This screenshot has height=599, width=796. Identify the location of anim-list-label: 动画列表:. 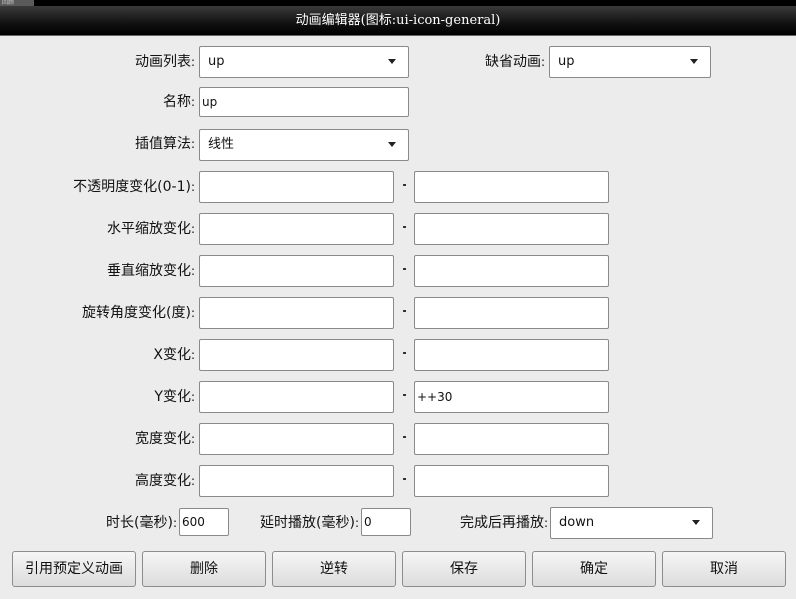
(164, 62).